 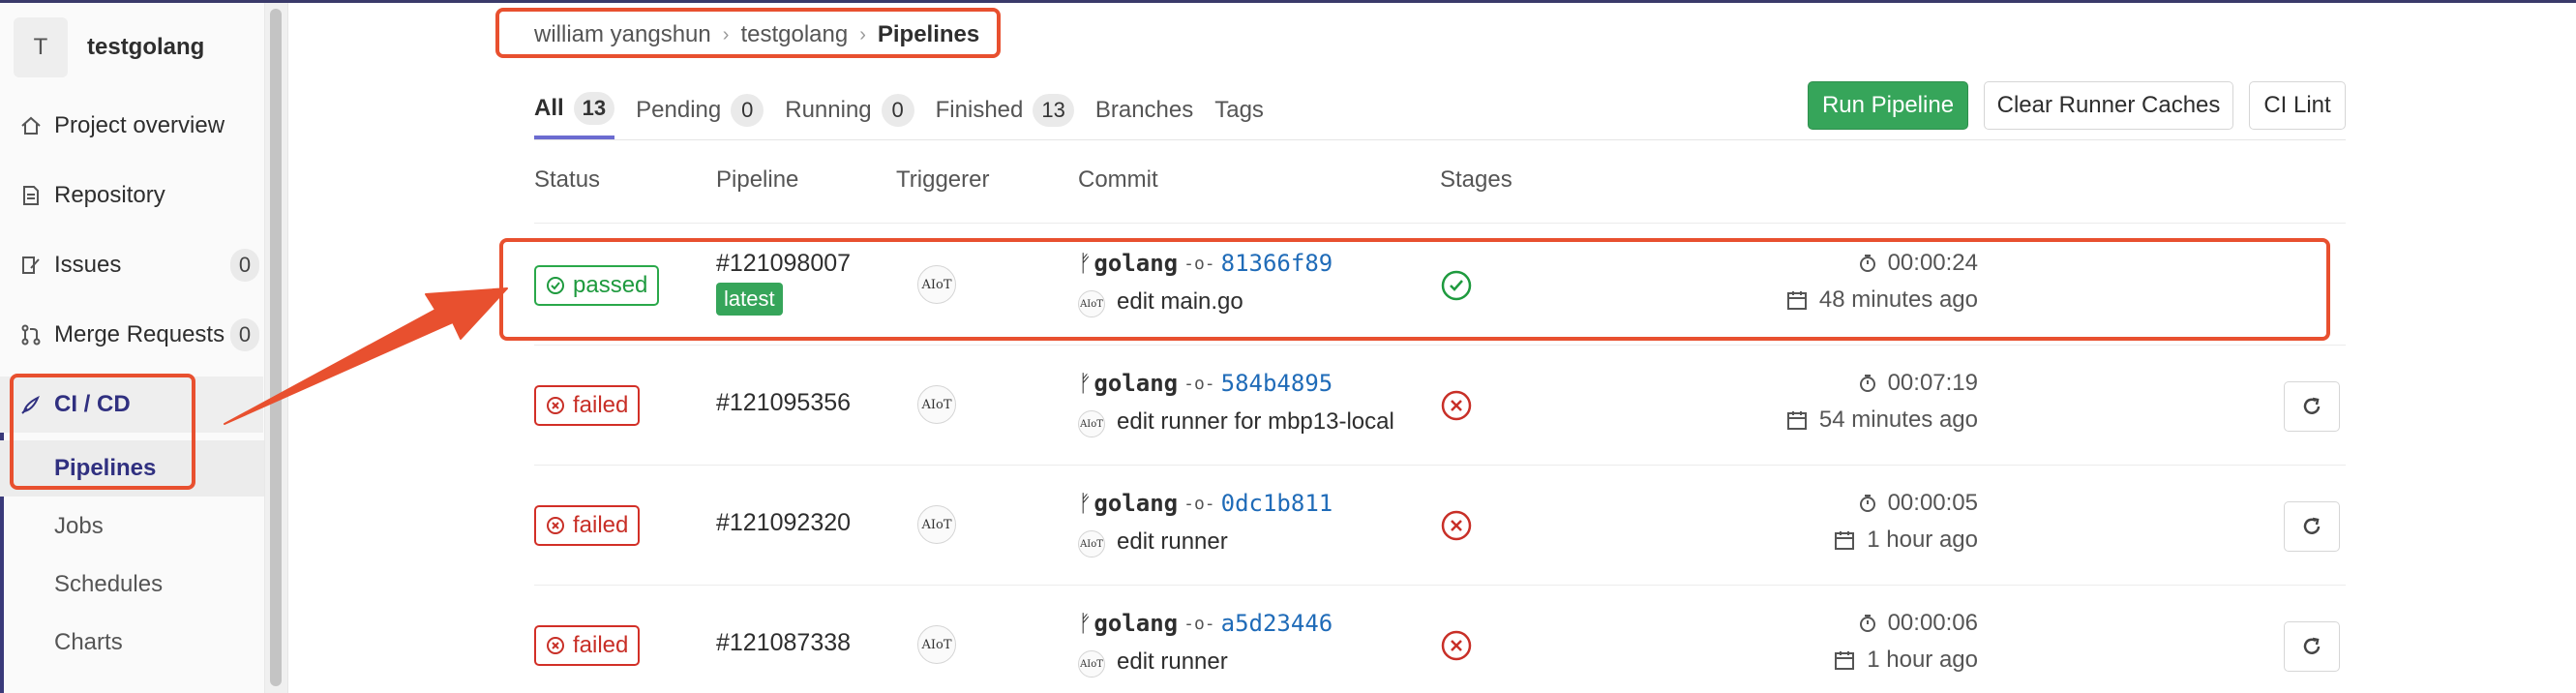 What do you see at coordinates (41, 47) in the screenshot?
I see `project-avatar: T` at bounding box center [41, 47].